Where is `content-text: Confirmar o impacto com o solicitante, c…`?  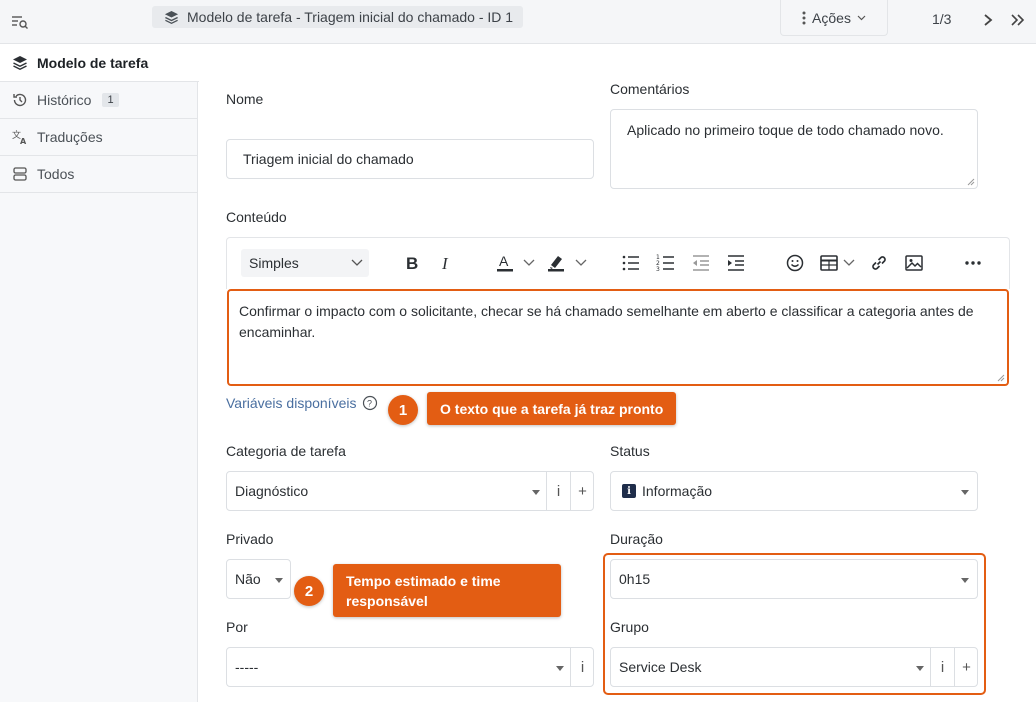 content-text: Confirmar o impacto com o solicitante, c… is located at coordinates (606, 321).